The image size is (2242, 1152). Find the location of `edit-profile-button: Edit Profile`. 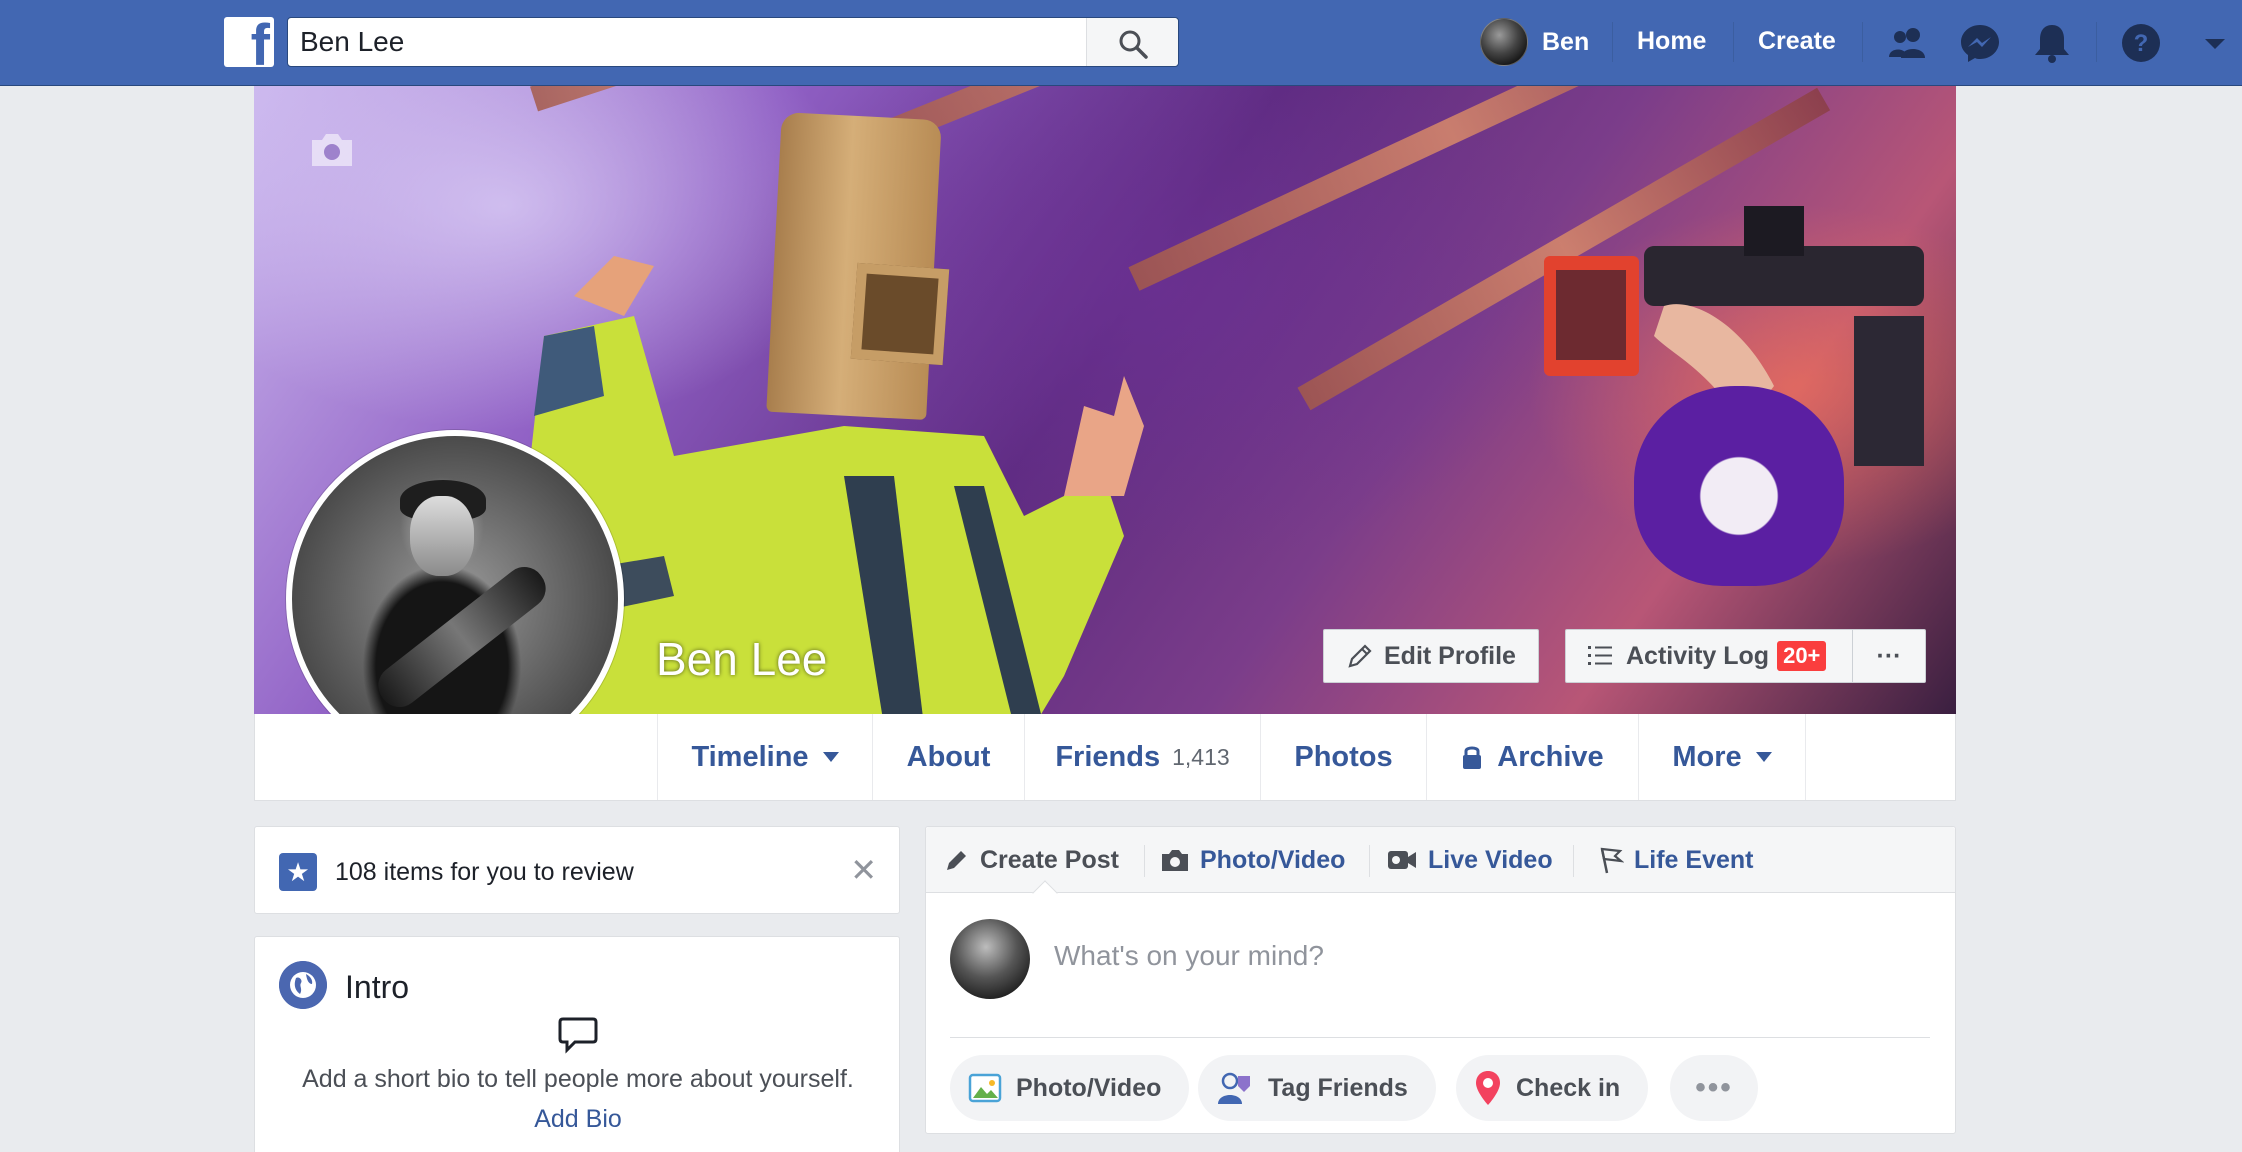

edit-profile-button: Edit Profile is located at coordinates (1431, 656).